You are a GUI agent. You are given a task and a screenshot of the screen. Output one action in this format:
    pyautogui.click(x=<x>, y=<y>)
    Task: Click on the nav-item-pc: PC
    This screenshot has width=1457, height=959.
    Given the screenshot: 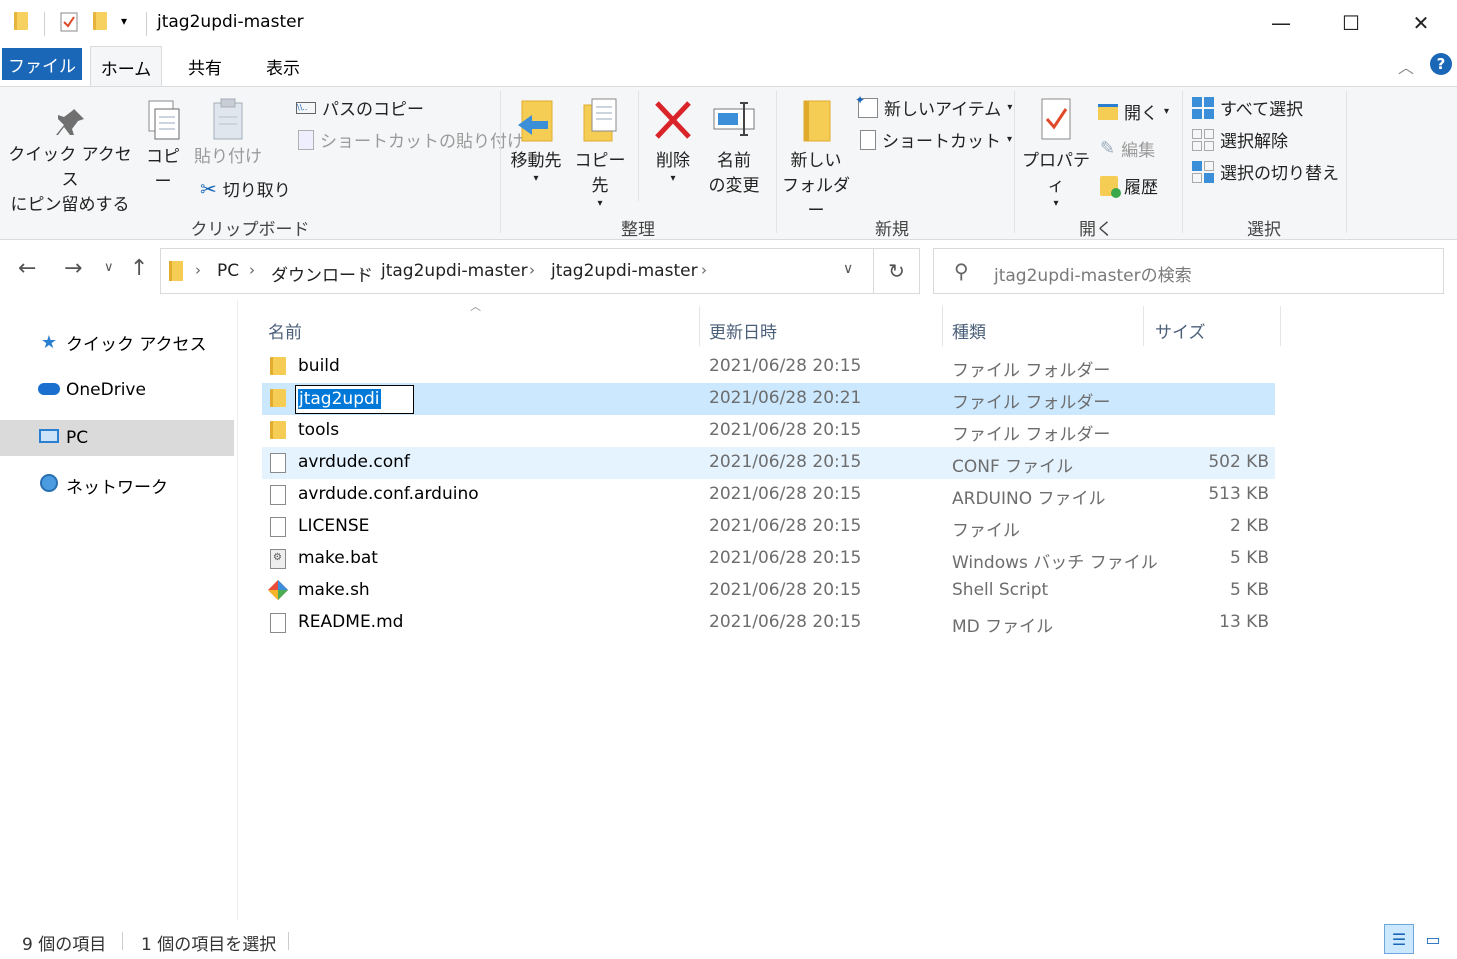 What is the action you would take?
    pyautogui.click(x=117, y=438)
    